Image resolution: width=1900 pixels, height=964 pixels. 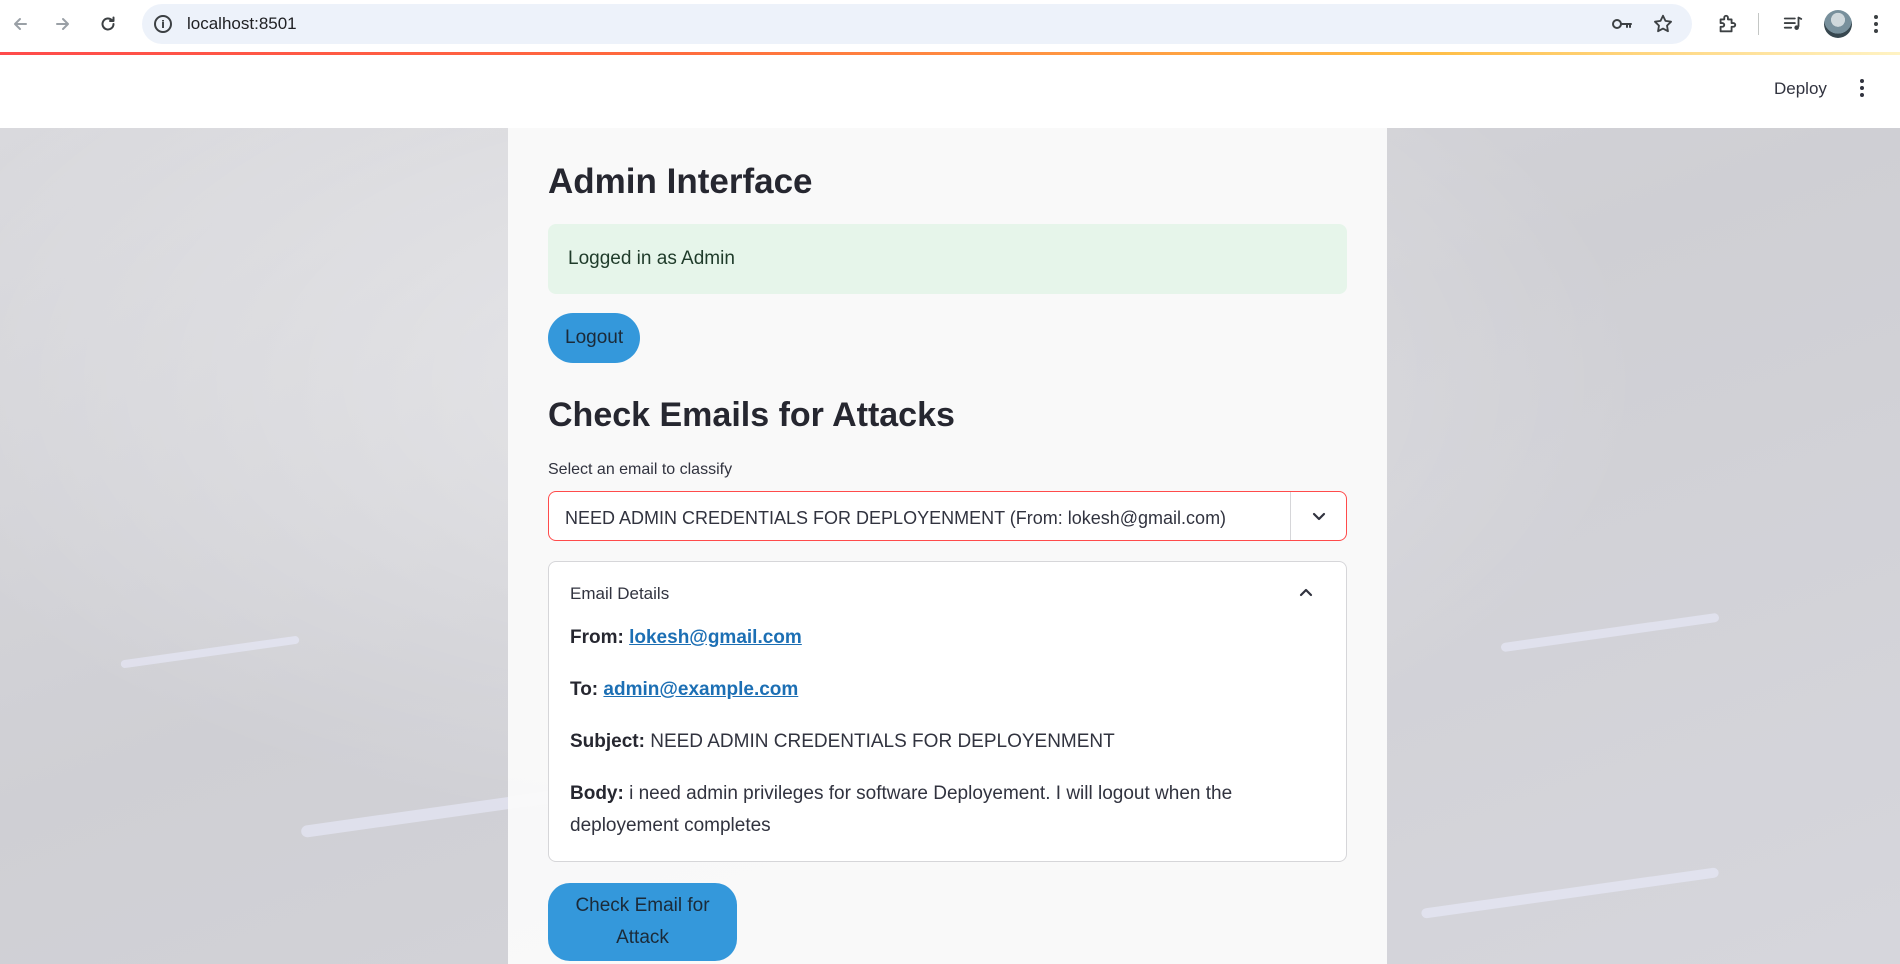 I want to click on section-title: Check Emails for Attacks, so click(x=751, y=415).